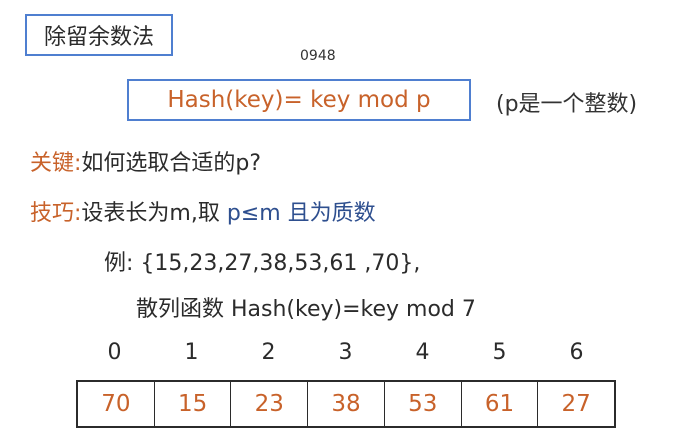  Describe the element at coordinates (99, 35) in the screenshot. I see `page-title: 除留余数法` at that location.